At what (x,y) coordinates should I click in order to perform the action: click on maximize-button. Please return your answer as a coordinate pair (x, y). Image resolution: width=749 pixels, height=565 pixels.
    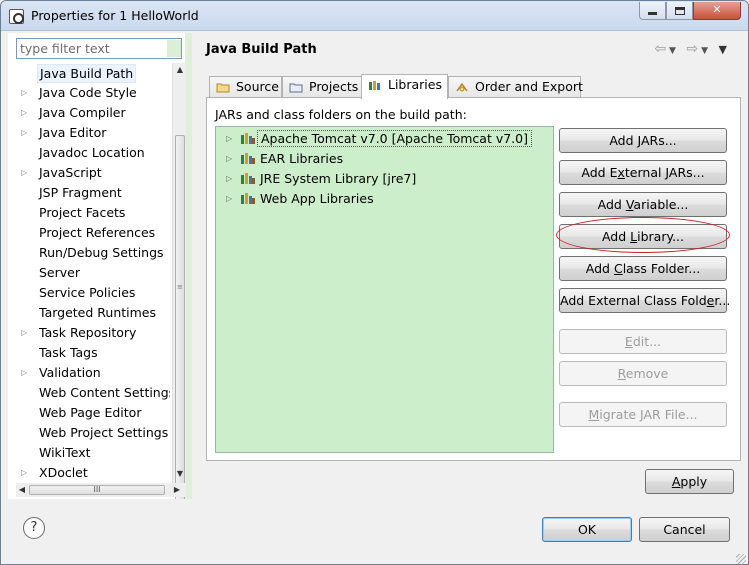
    Looking at the image, I should click on (679, 11).